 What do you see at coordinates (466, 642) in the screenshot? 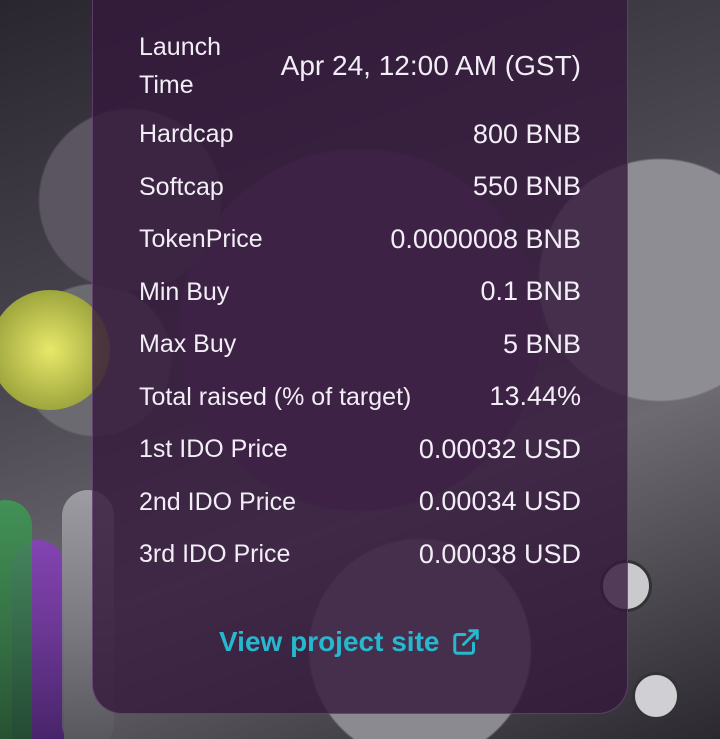
I see `external-link-icon` at bounding box center [466, 642].